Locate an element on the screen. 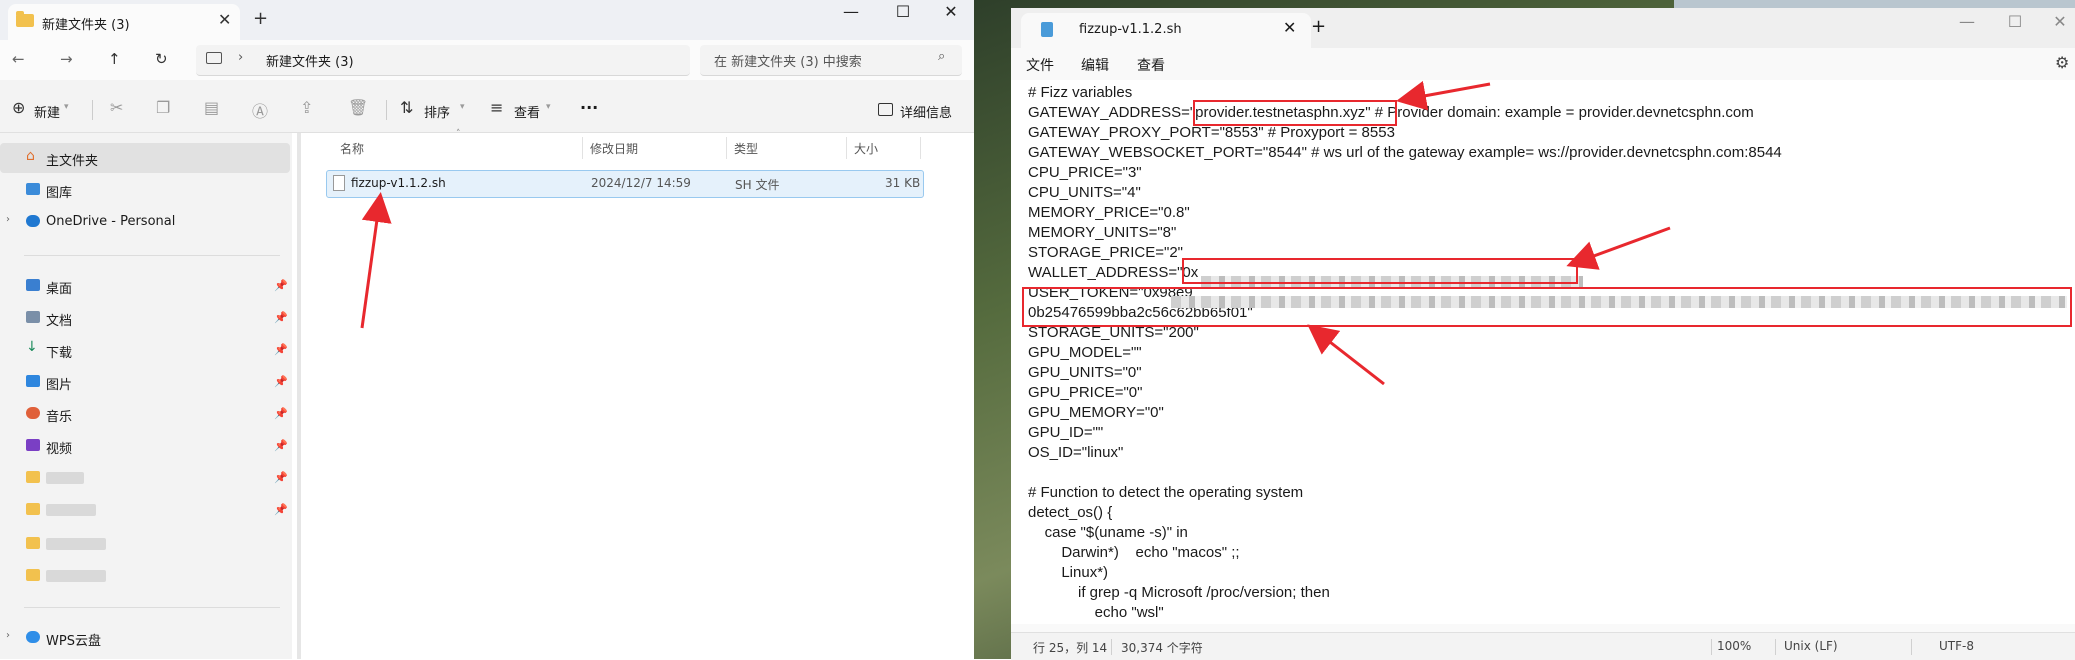 The image size is (2075, 660). sidebar-item-gallery: 图库 is located at coordinates (145, 190).